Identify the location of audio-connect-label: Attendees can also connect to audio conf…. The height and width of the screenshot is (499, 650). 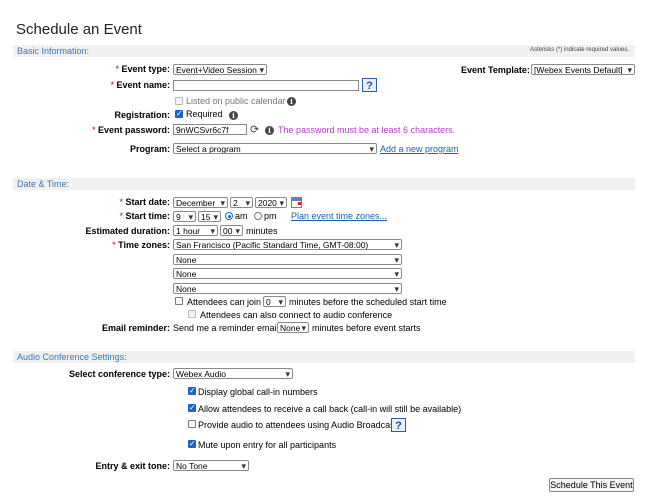
(296, 315).